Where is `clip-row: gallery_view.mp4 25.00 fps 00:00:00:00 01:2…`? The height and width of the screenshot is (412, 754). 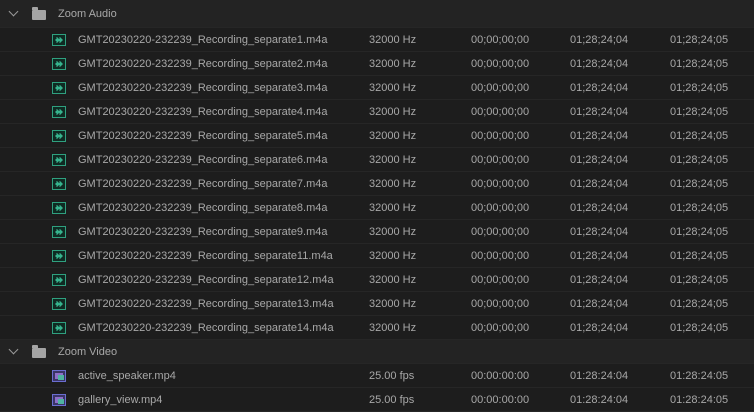
clip-row: gallery_view.mp4 25.00 fps 00:00:00:00 01:2… is located at coordinates (377, 400).